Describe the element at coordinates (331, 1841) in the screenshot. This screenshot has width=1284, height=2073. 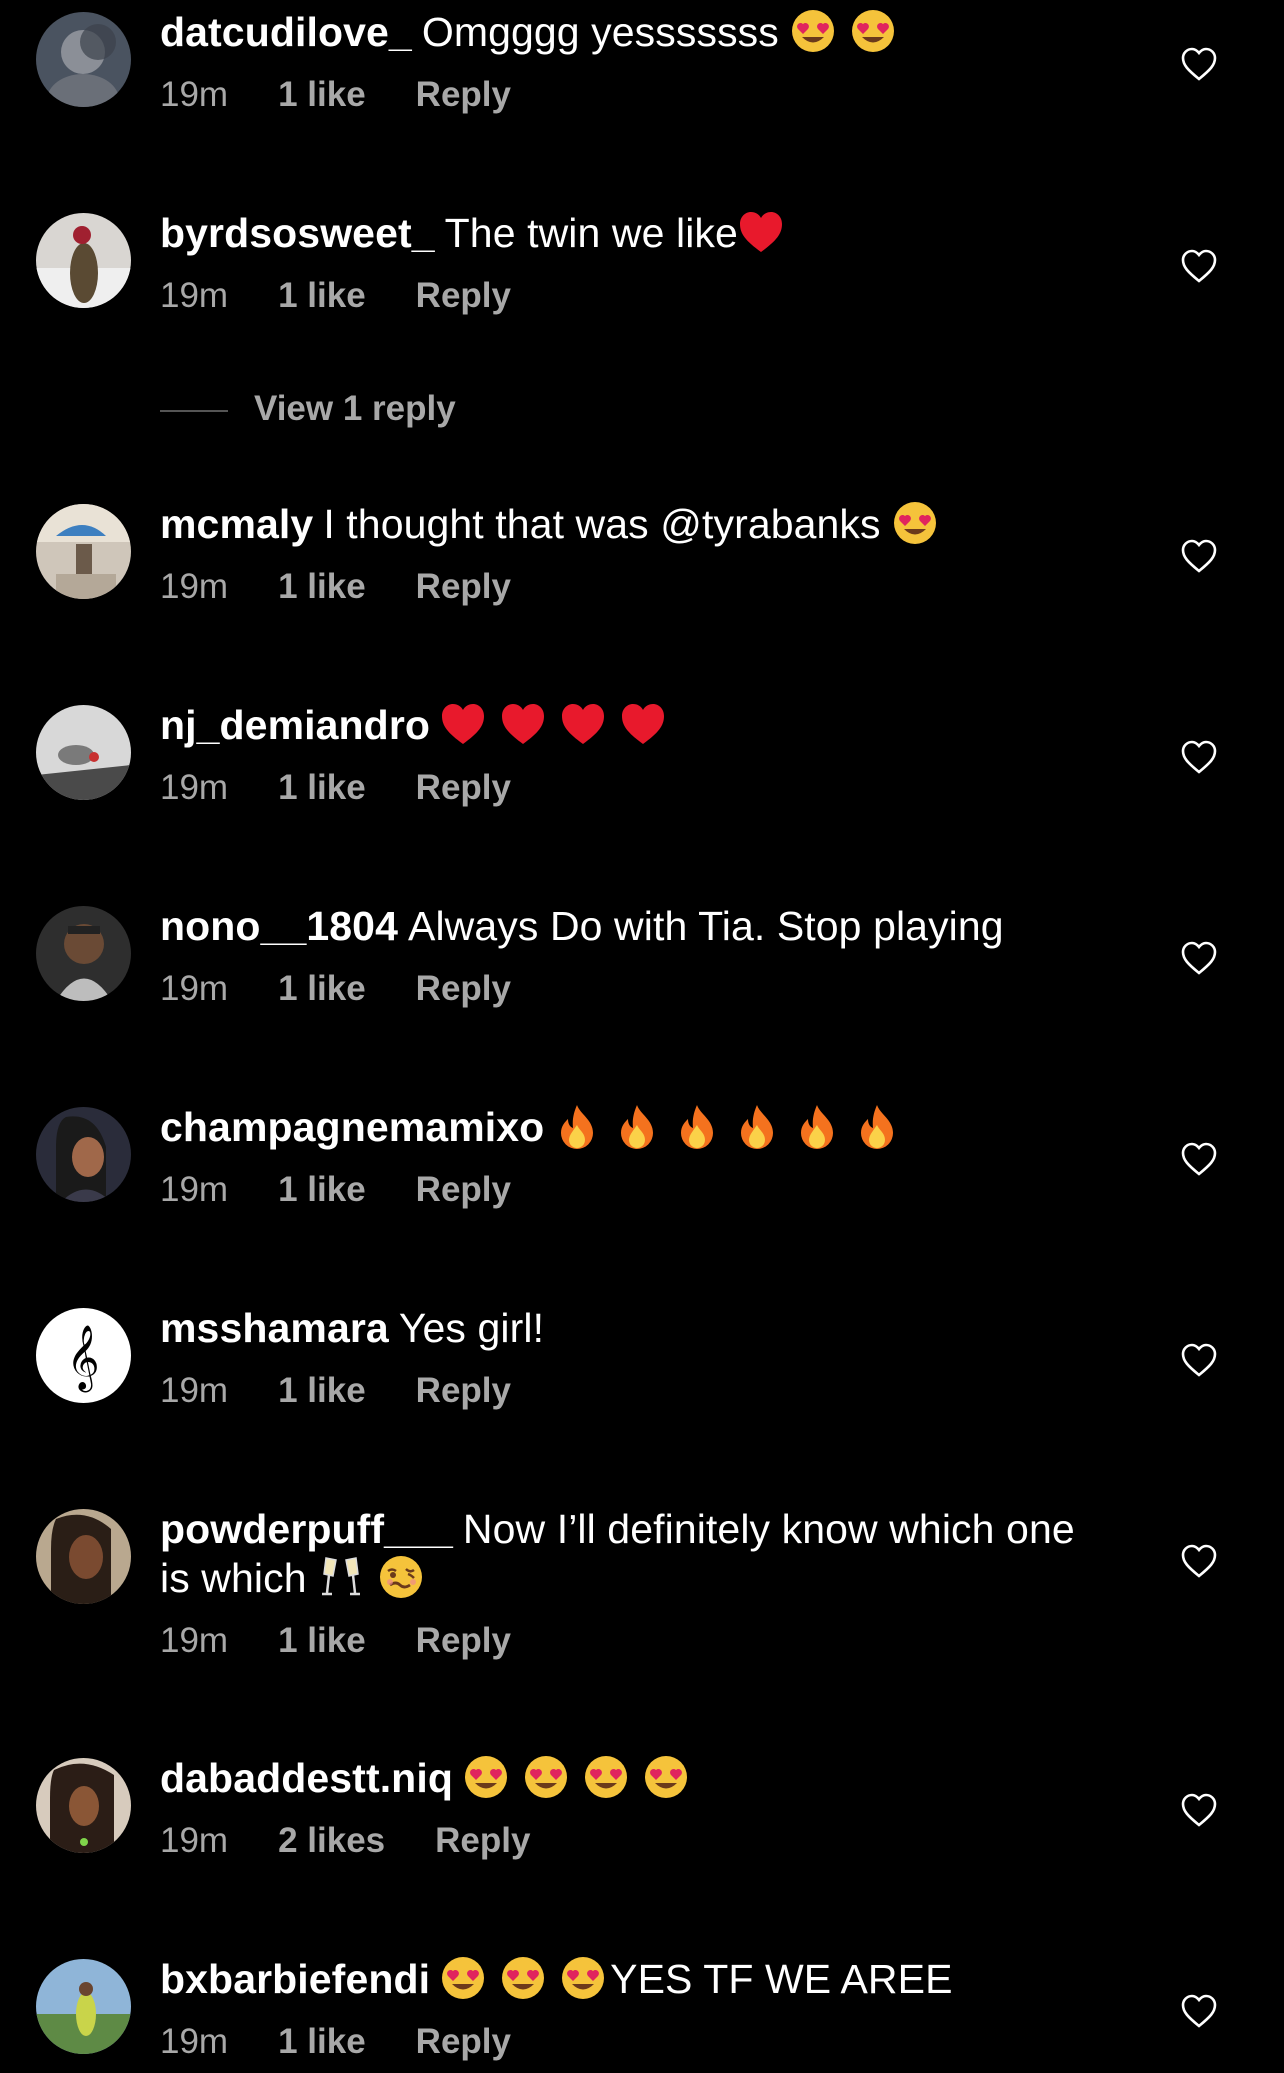
I see `like-count: 2 likes` at that location.